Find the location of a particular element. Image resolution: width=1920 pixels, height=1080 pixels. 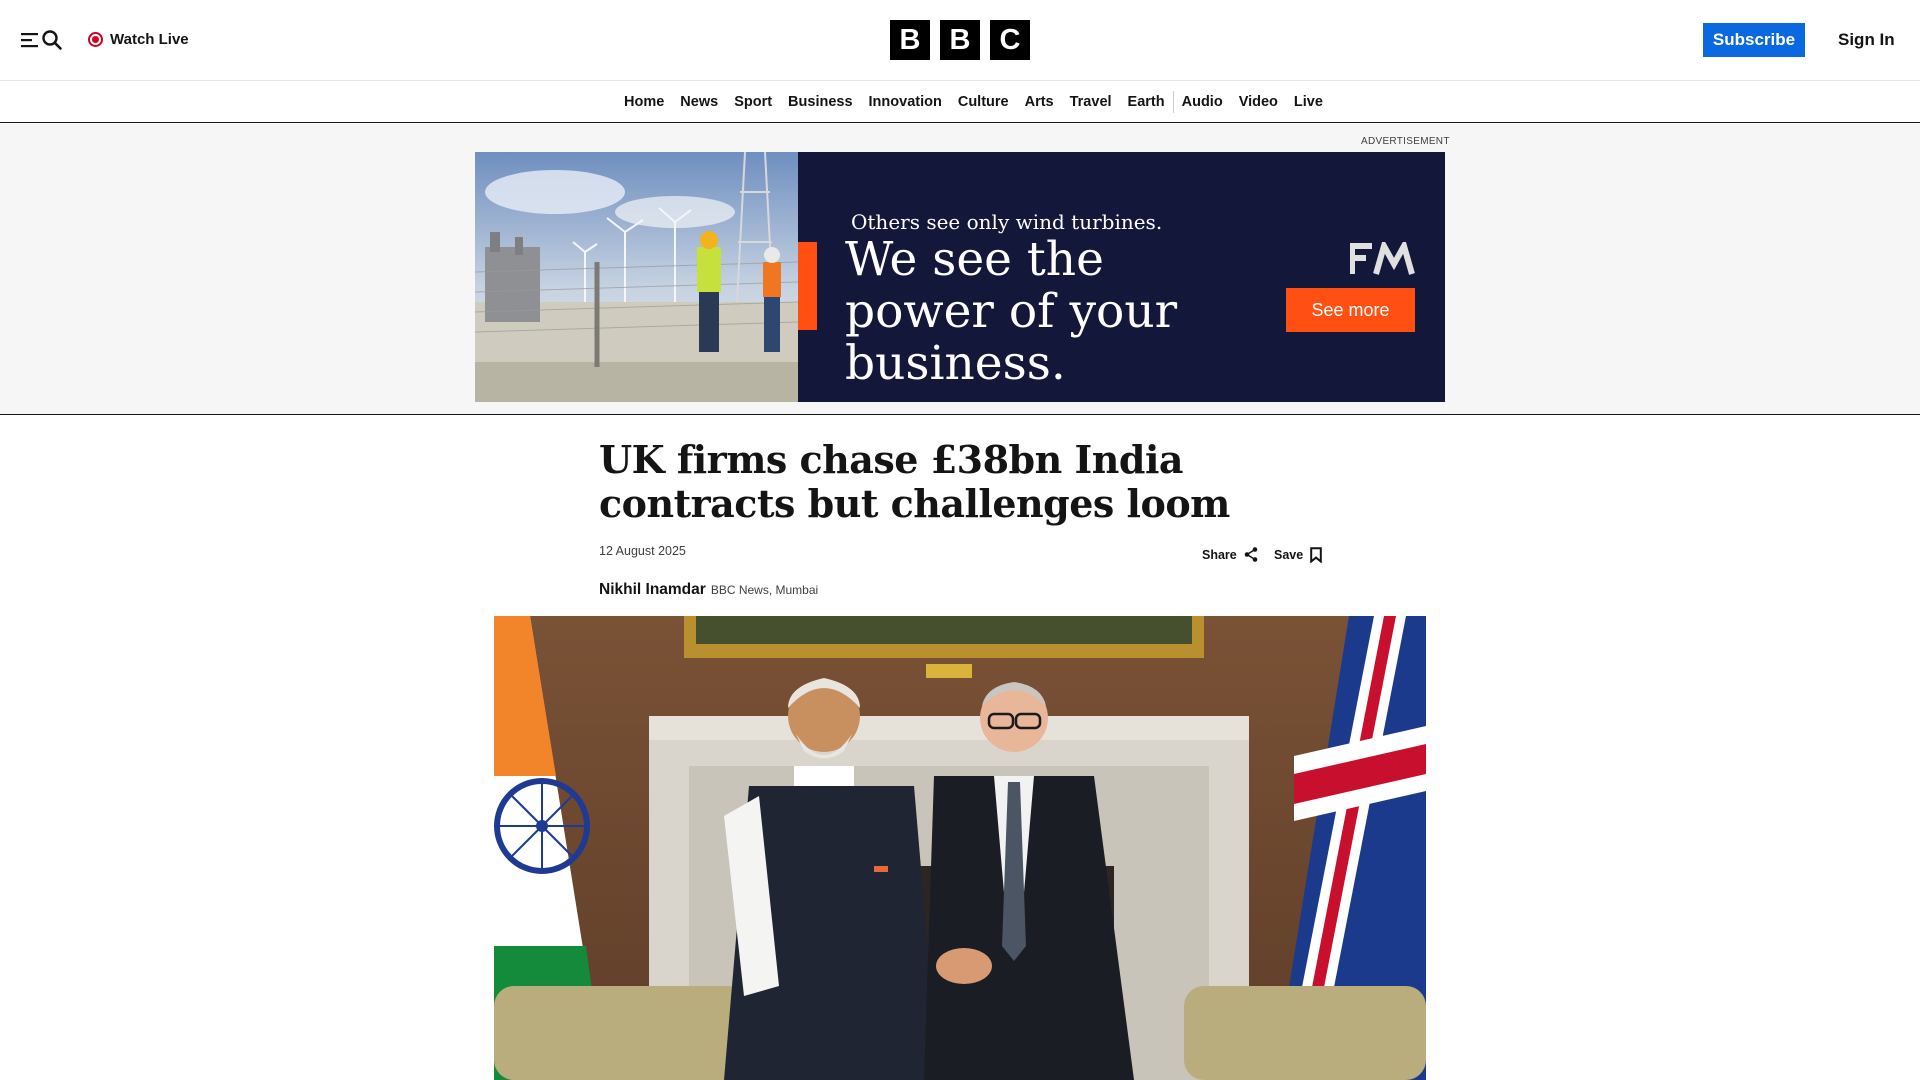

ad-headline: We see the power of your business. is located at coordinates (1011, 311).